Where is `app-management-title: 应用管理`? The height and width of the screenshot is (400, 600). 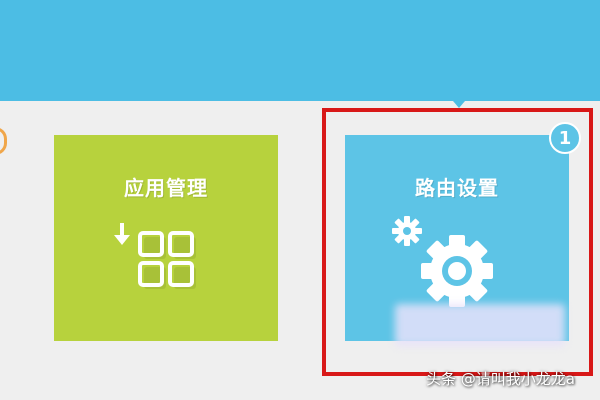 app-management-title: 应用管理 is located at coordinates (166, 188).